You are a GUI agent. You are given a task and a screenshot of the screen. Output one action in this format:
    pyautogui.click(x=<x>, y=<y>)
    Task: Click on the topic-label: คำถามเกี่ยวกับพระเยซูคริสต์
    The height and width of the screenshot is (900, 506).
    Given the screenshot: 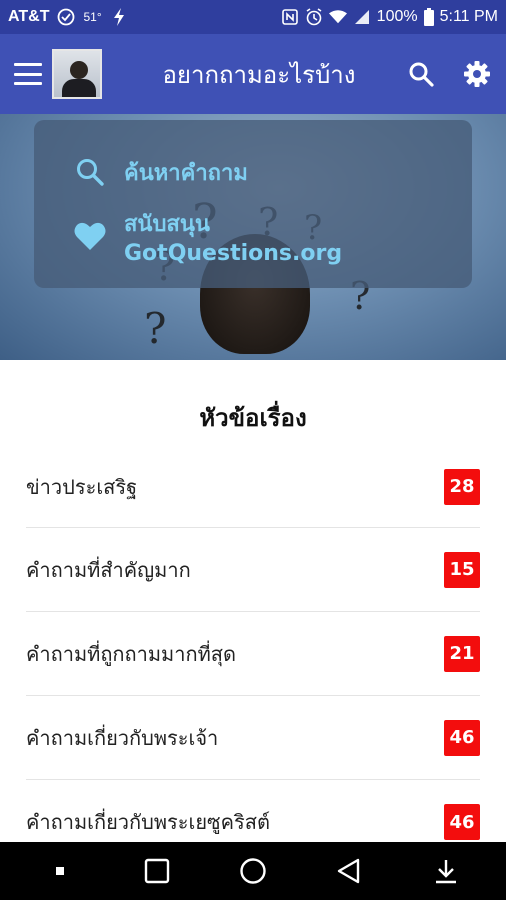 What is the action you would take?
    pyautogui.click(x=148, y=822)
    